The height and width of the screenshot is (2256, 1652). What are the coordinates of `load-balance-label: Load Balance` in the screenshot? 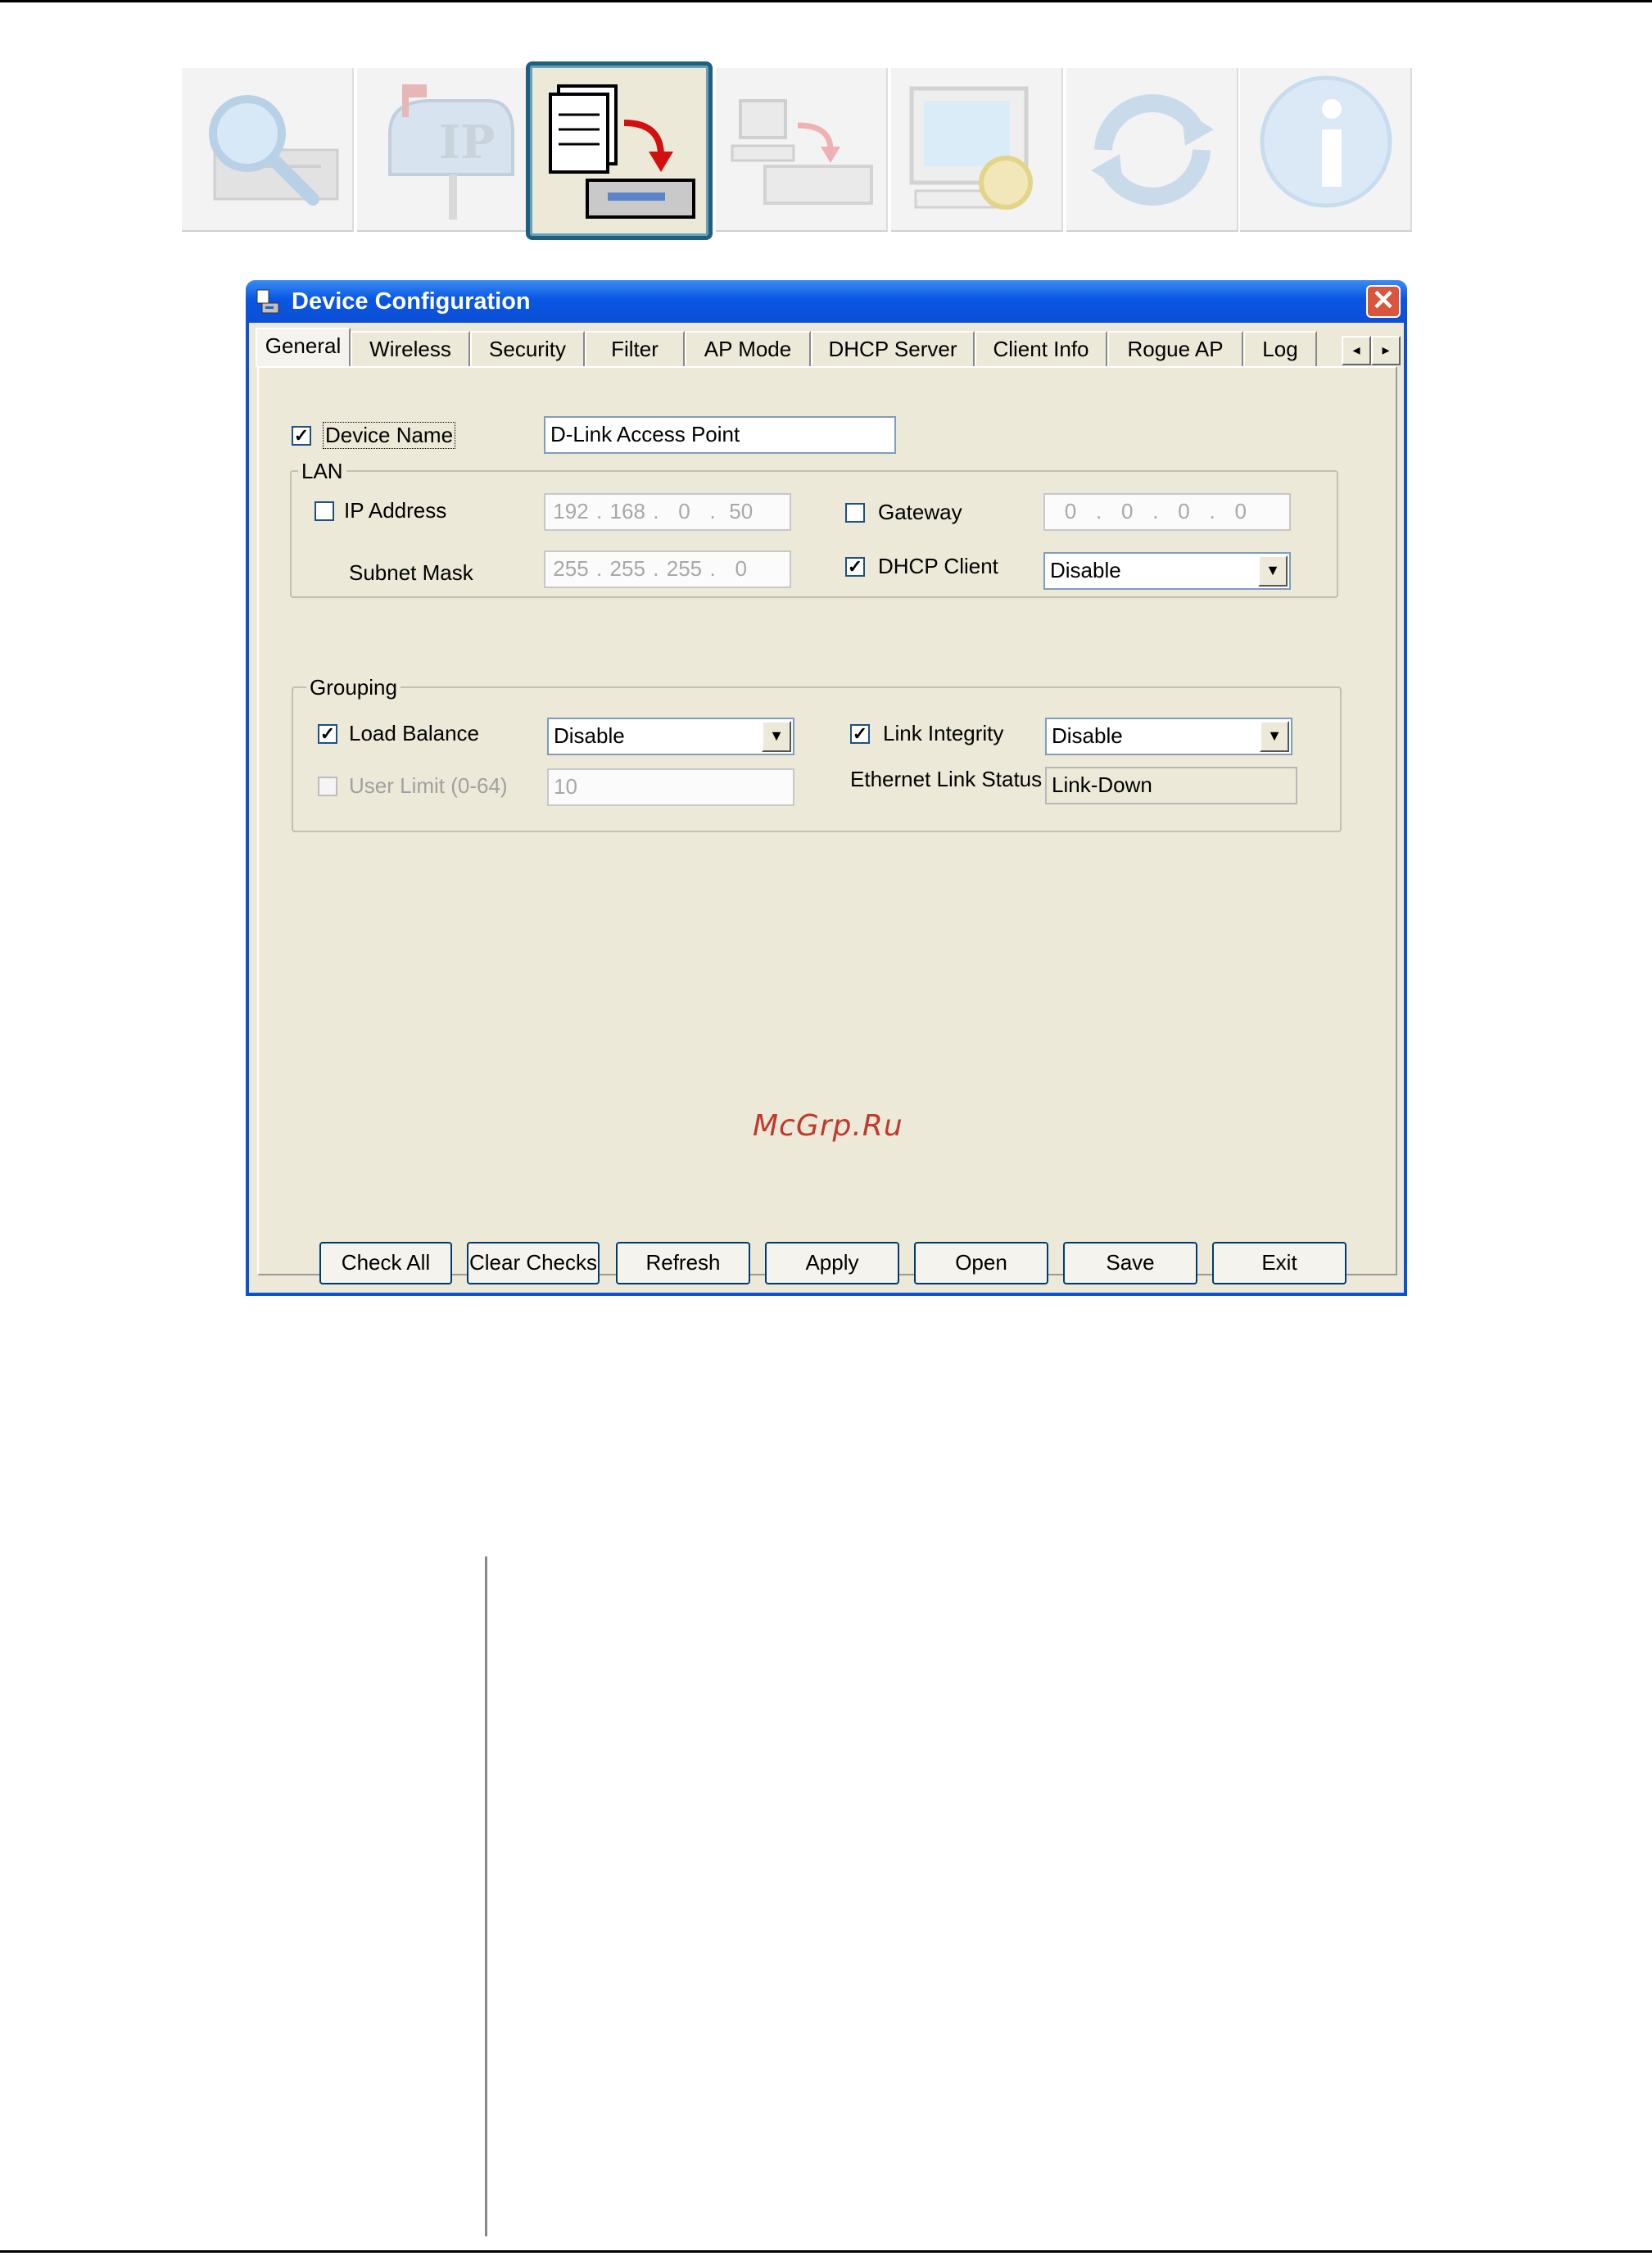 It's located at (414, 733).